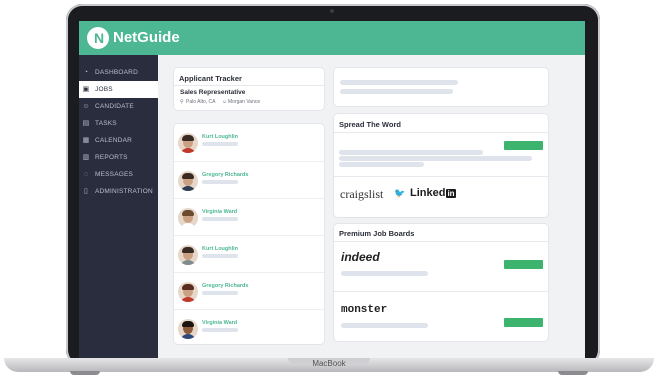  Describe the element at coordinates (114, 106) in the screenshot. I see `sidebar-item-label: CANDIDATE` at that location.